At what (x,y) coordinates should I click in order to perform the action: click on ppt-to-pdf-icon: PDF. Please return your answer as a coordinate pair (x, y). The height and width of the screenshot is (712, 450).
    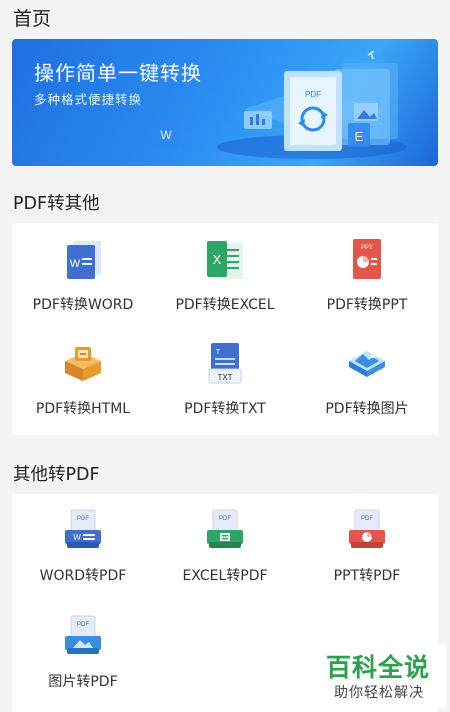
    Looking at the image, I should click on (367, 528).